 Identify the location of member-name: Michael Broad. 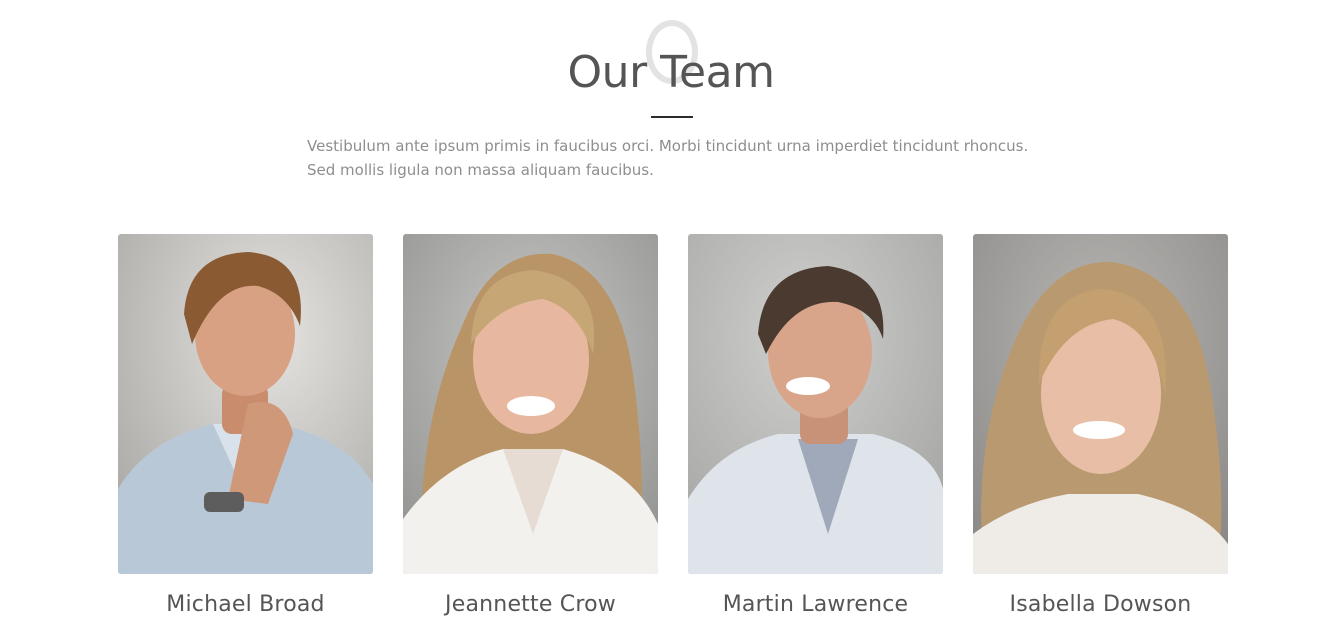
(245, 604).